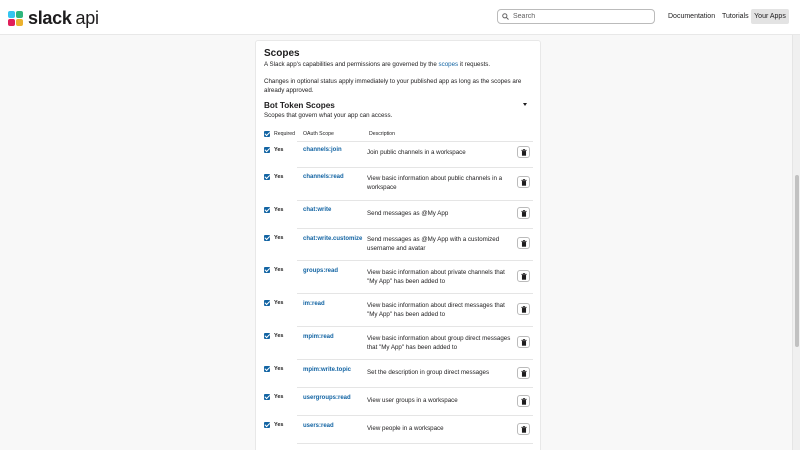 The height and width of the screenshot is (450, 800). Describe the element at coordinates (318, 337) in the screenshot. I see `scope-name-link: mpim:read` at that location.